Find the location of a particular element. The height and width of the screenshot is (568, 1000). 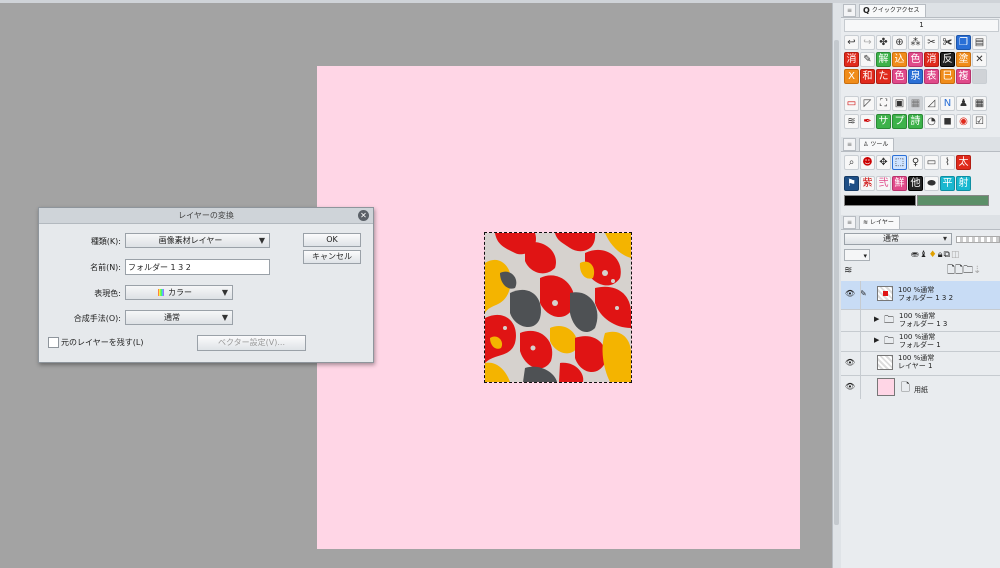

fill-icon: 塗 is located at coordinates (963, 59).